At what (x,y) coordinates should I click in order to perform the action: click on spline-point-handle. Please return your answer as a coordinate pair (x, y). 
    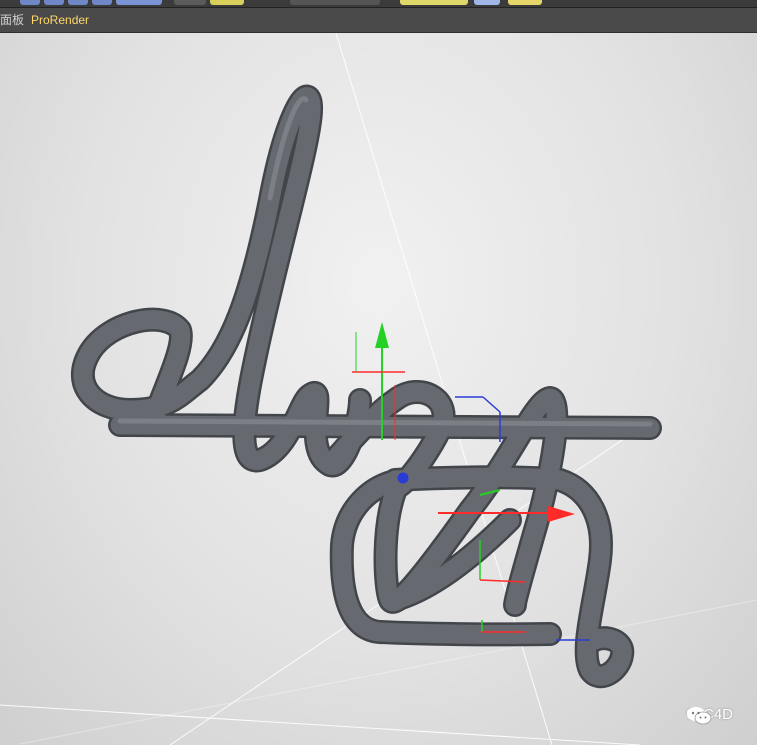
    Looking at the image, I should click on (403, 478).